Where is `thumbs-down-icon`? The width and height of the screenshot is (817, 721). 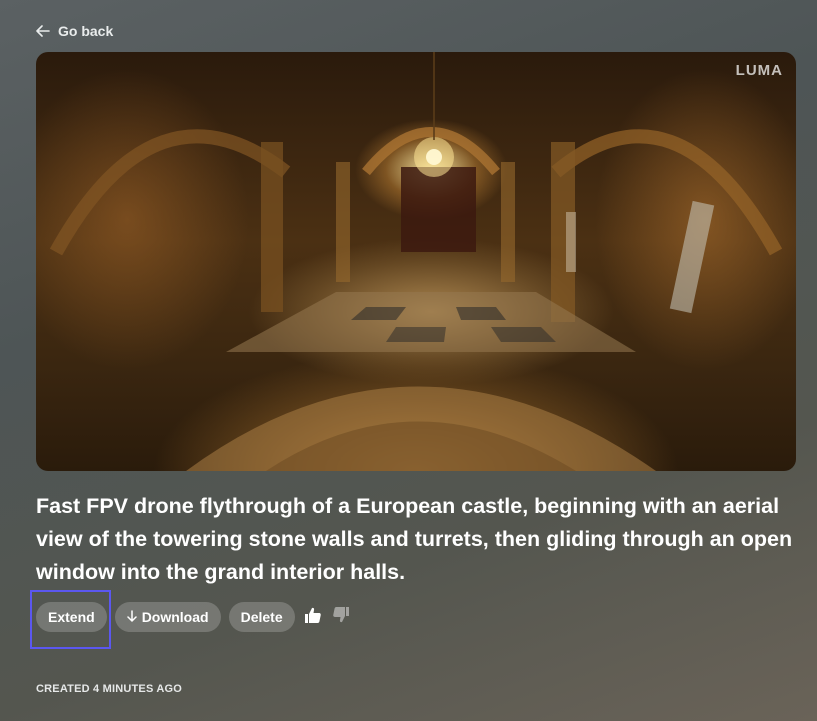 thumbs-down-icon is located at coordinates (341, 617).